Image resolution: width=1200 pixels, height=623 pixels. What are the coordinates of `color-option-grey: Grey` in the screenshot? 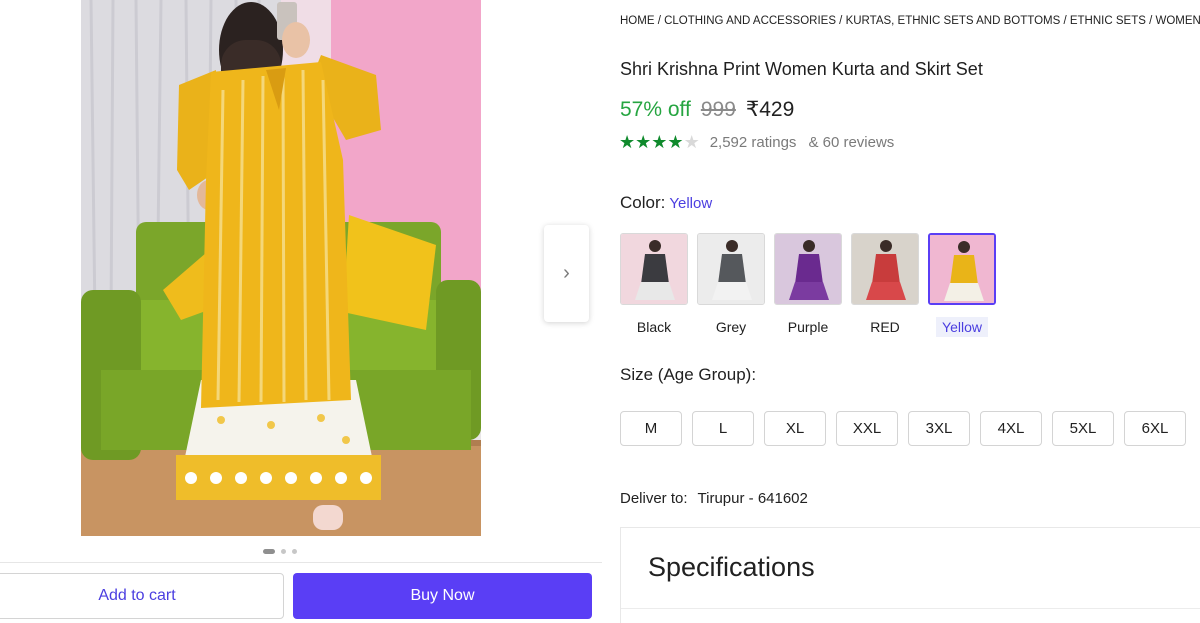 It's located at (731, 285).